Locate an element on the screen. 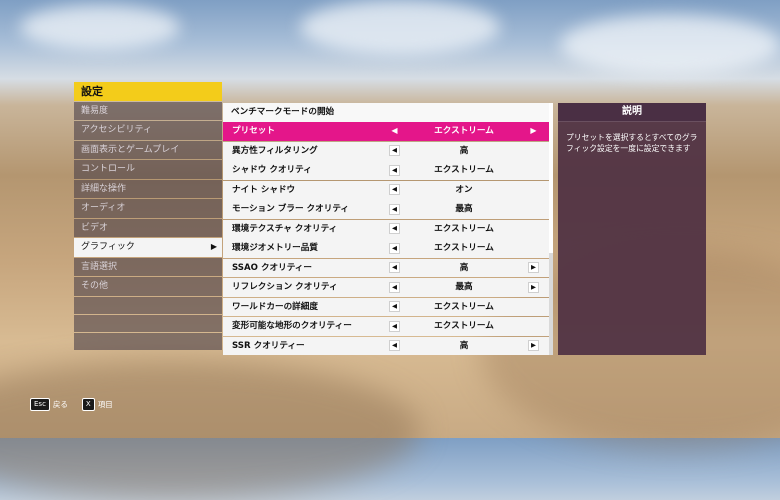 The image size is (780, 500). setting-row: ワールドカーの詳細度 ◀ エクストリーム is located at coordinates (388, 307).